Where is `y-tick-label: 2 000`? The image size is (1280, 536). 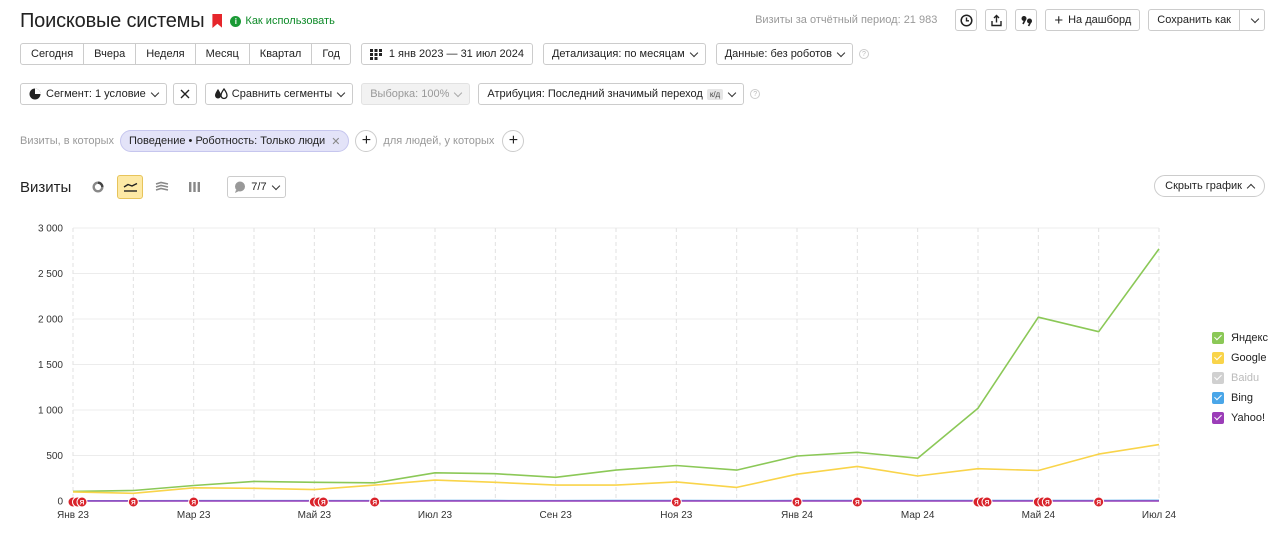
y-tick-label: 2 000 is located at coordinates (50, 320).